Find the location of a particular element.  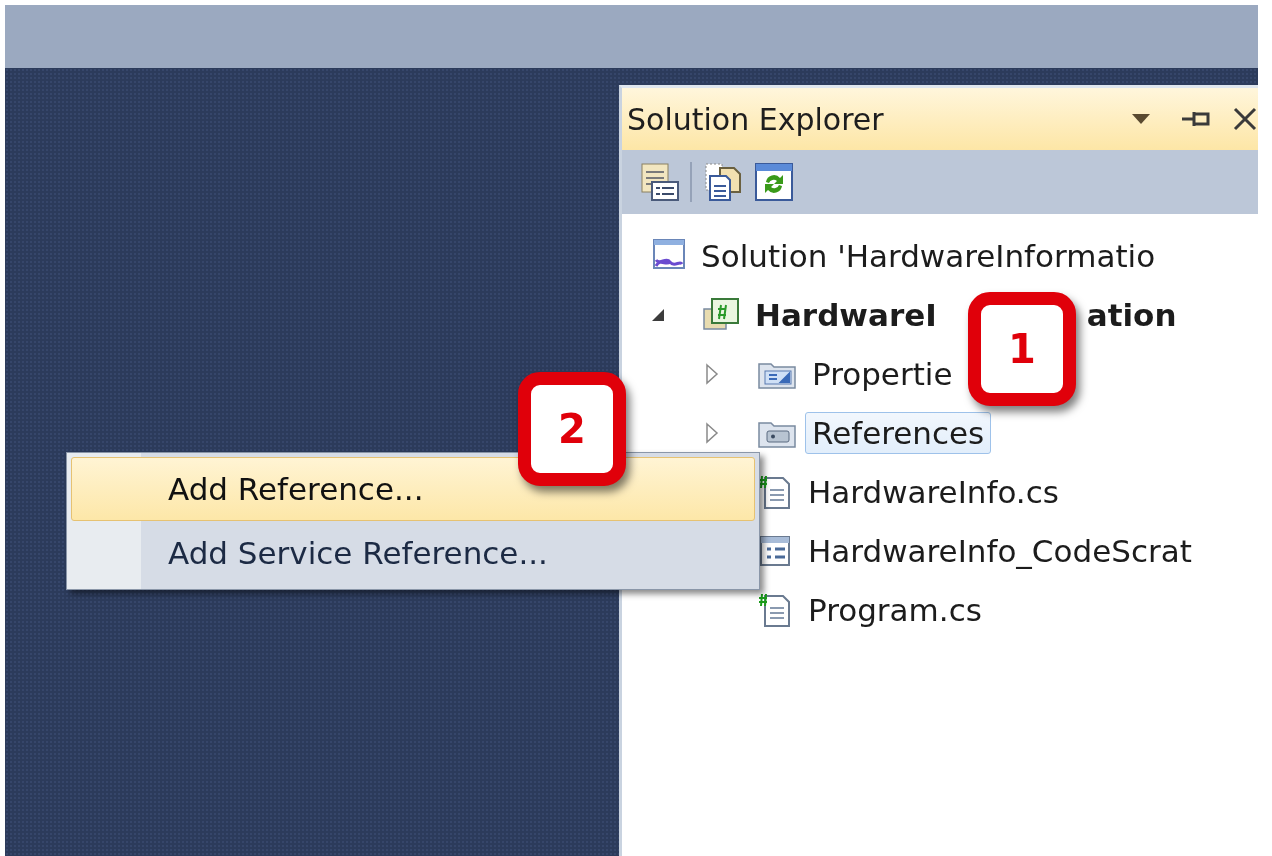

panel-title: Solution Explorer is located at coordinates (756, 119).